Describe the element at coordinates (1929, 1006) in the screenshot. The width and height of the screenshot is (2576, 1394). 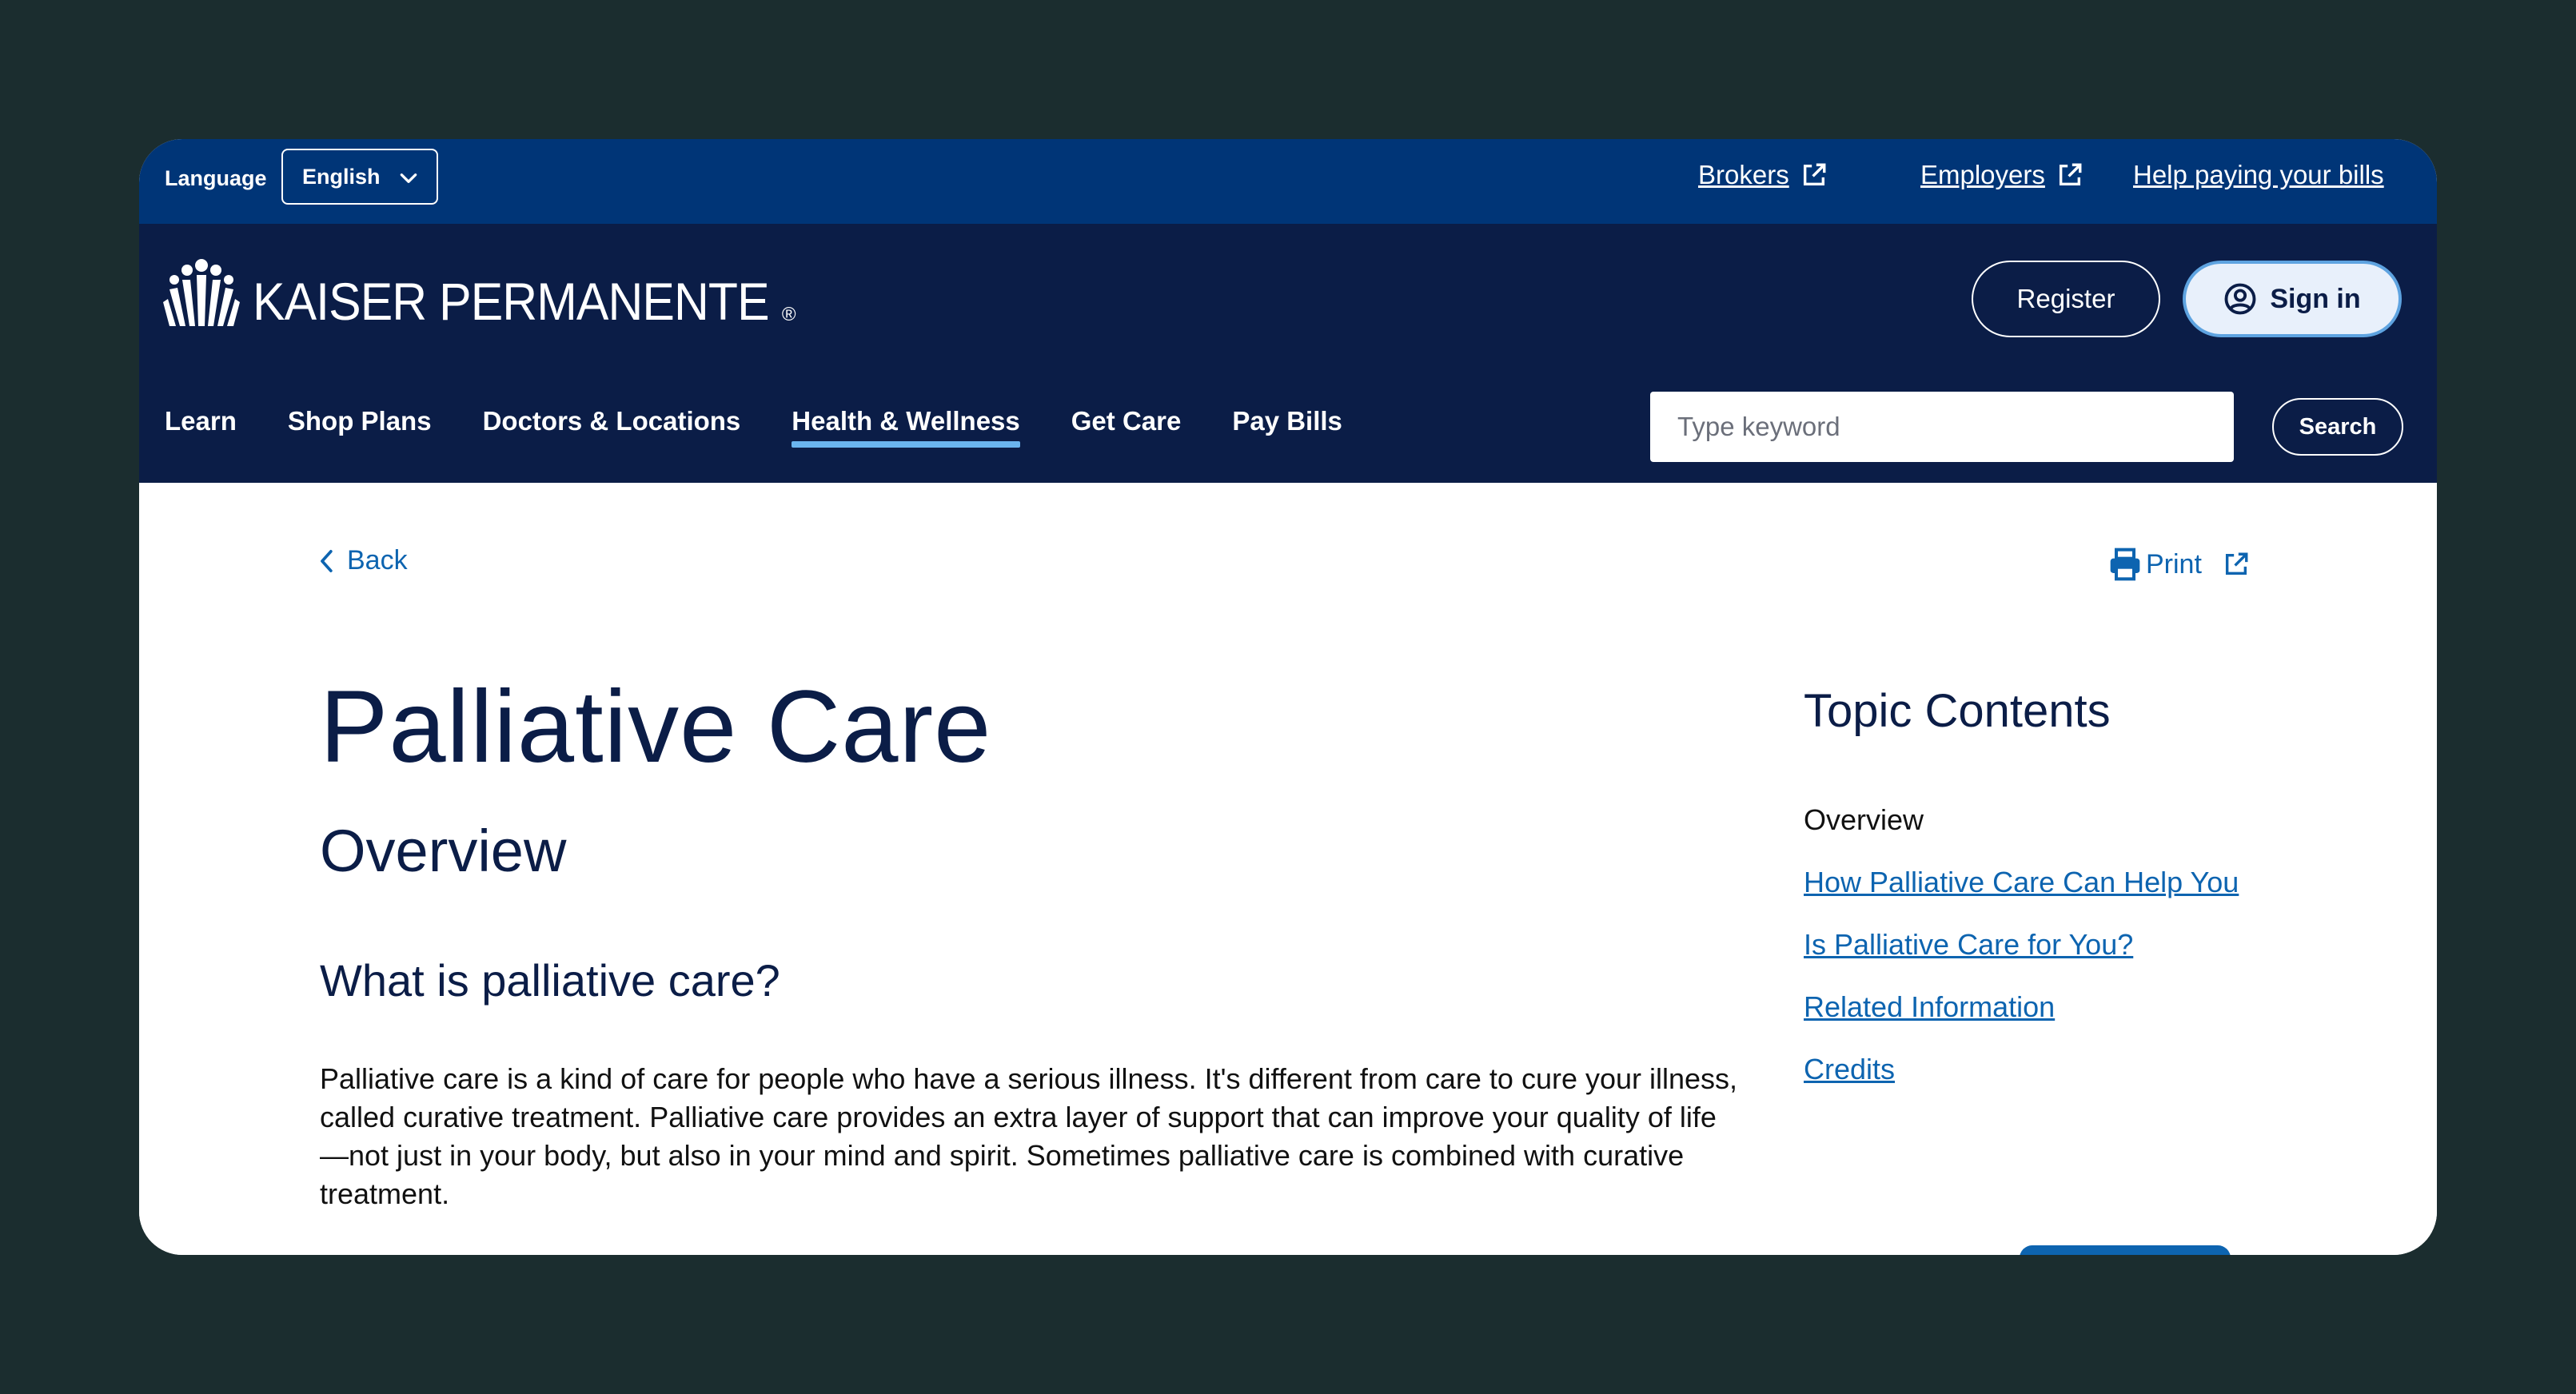
I see `toc-link-related-information: Related Information` at that location.